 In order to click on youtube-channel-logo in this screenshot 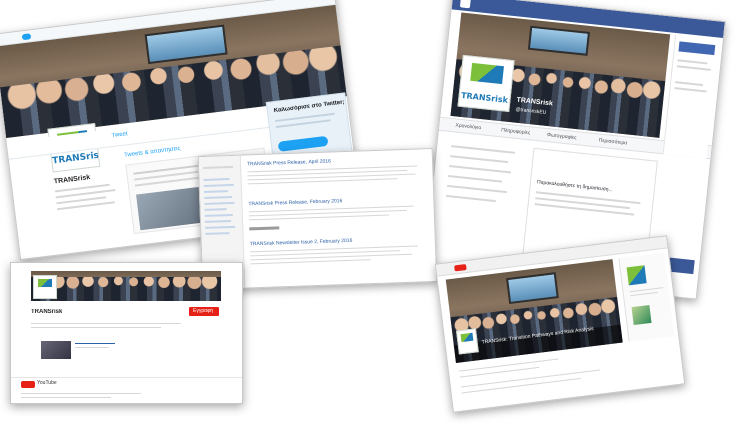, I will do `click(45, 287)`.